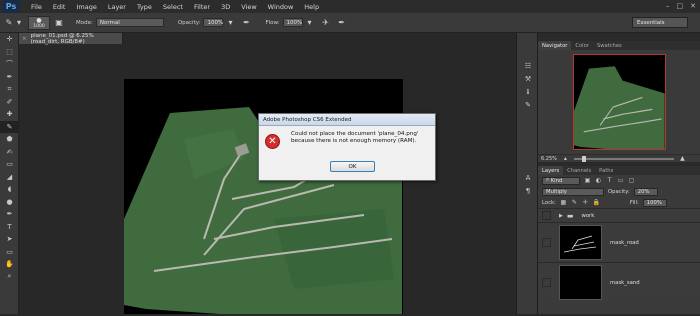 The image size is (700, 316). I want to click on zoom-out-icon: ▴, so click(565, 158).